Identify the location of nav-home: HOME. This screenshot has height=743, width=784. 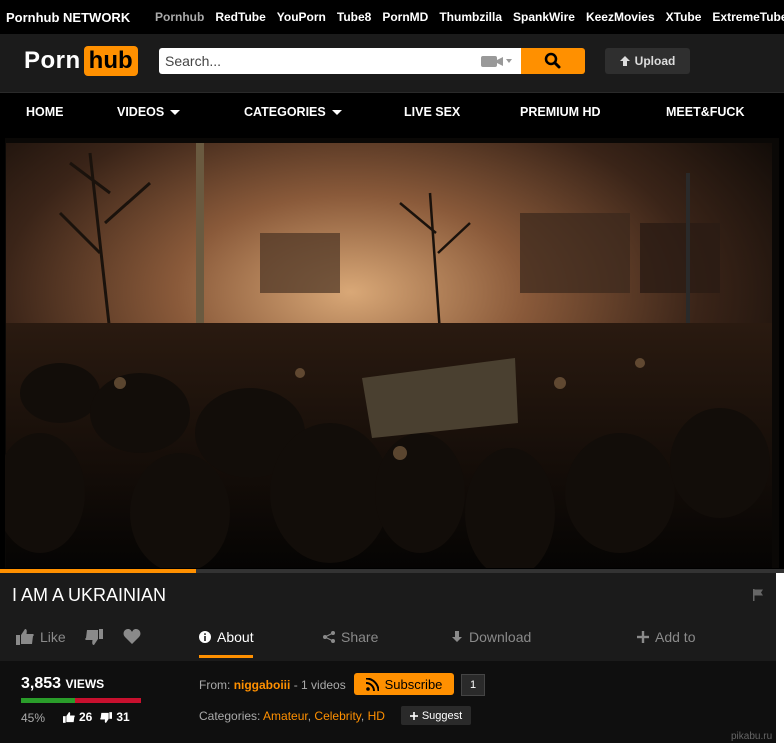
(45, 112).